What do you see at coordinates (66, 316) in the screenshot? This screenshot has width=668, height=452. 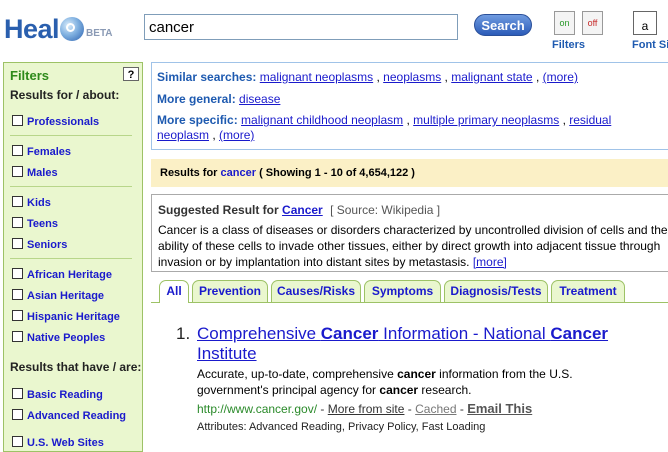 I see `filter-hispanic-heritage: Hispanic Heritage` at bounding box center [66, 316].